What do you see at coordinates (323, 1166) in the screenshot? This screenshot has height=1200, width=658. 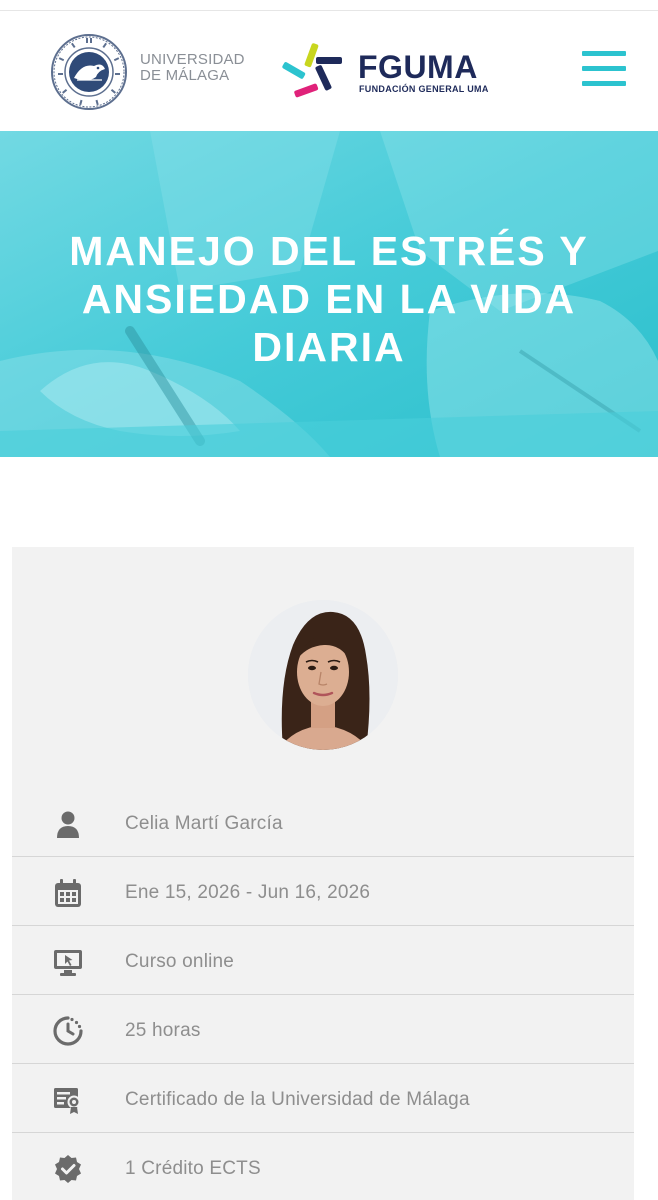 I see `info-row-credits: 1 Crédito ECTS` at bounding box center [323, 1166].